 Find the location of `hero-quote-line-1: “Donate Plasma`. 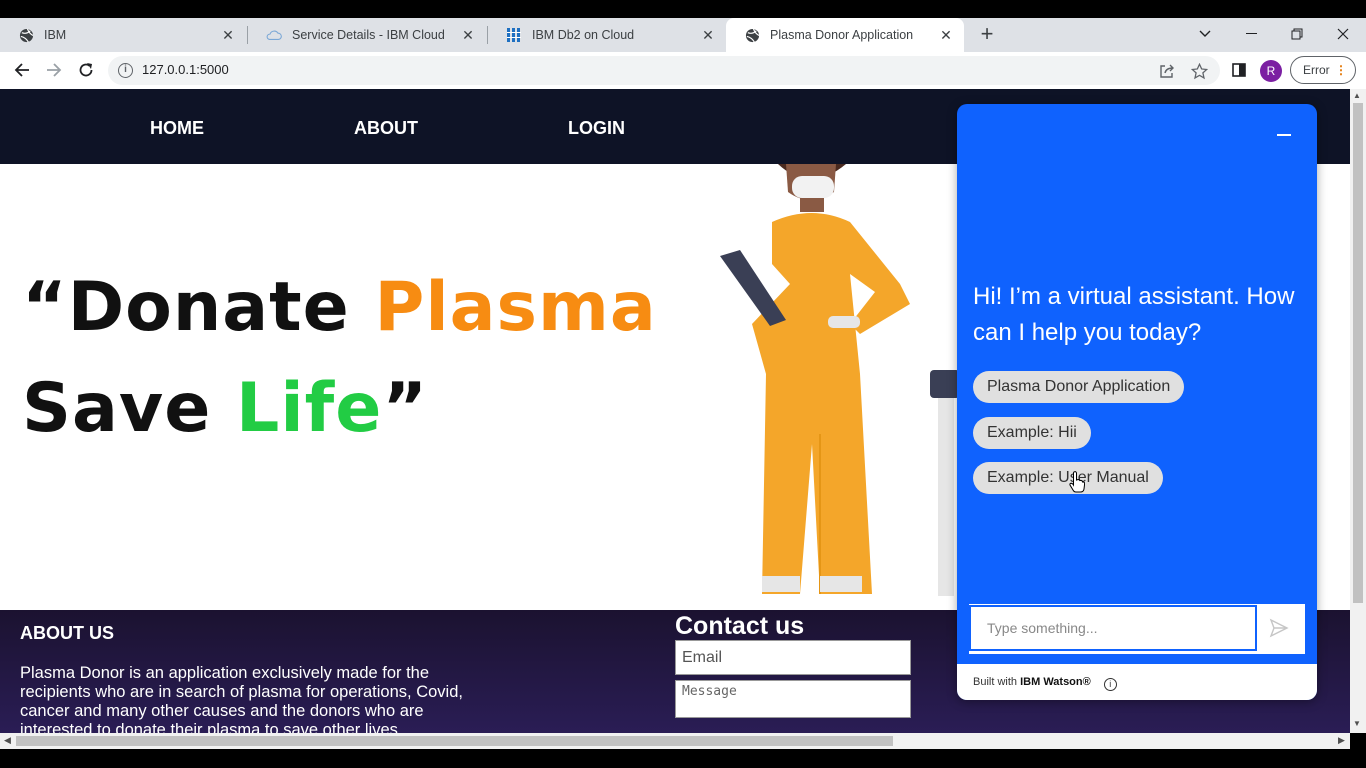

hero-quote-line-1: “Donate Plasma is located at coordinates (339, 307).